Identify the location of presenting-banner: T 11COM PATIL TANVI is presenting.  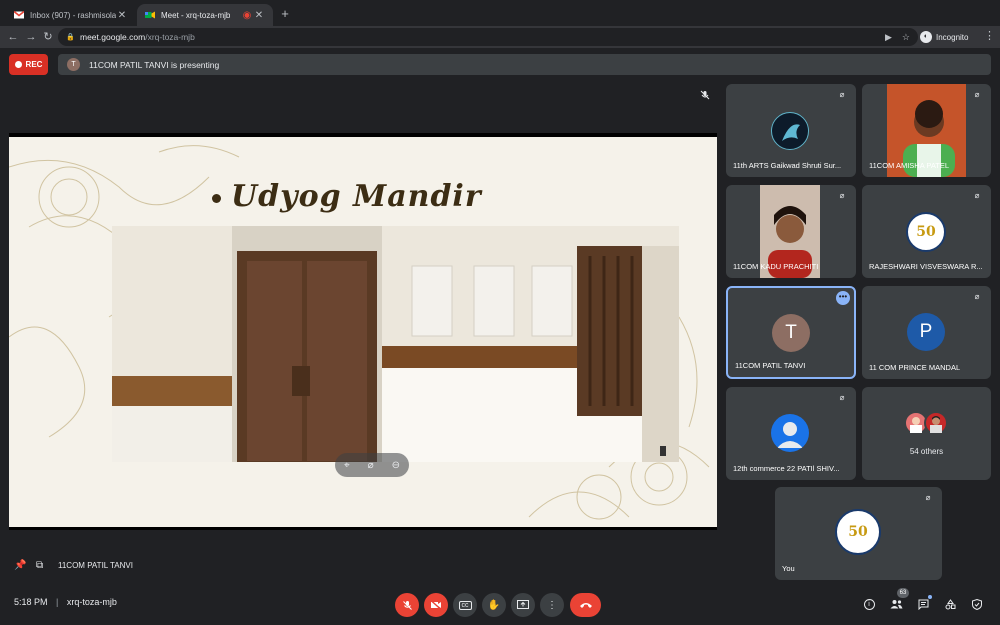
(524, 64).